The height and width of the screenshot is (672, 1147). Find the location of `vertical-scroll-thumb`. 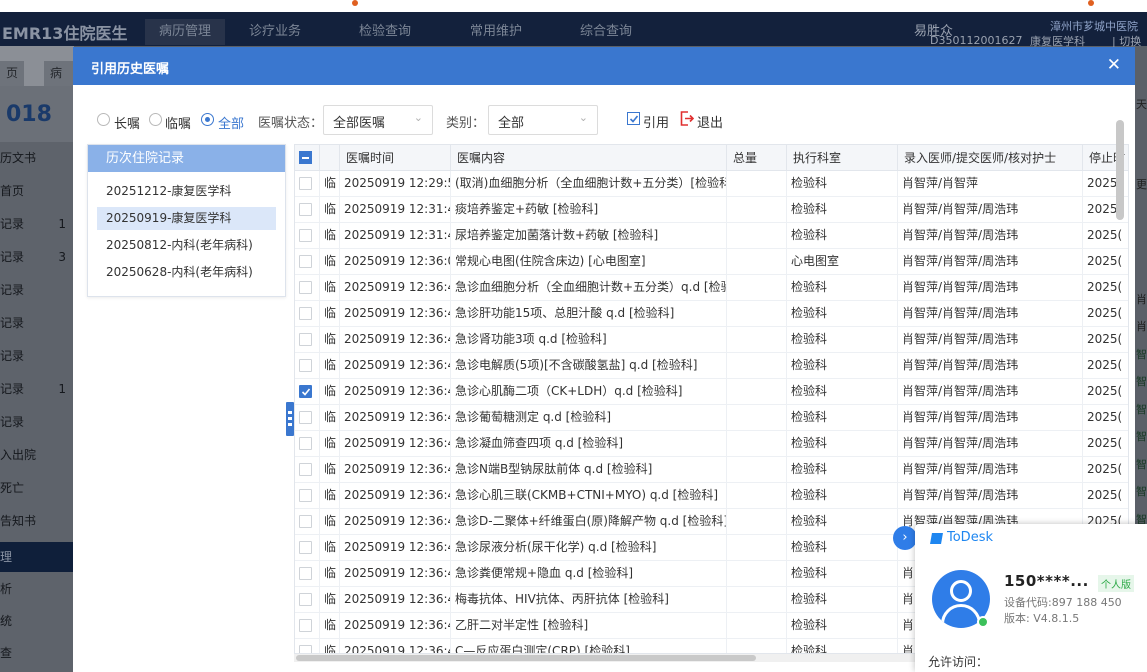

vertical-scroll-thumb is located at coordinates (1120, 170).